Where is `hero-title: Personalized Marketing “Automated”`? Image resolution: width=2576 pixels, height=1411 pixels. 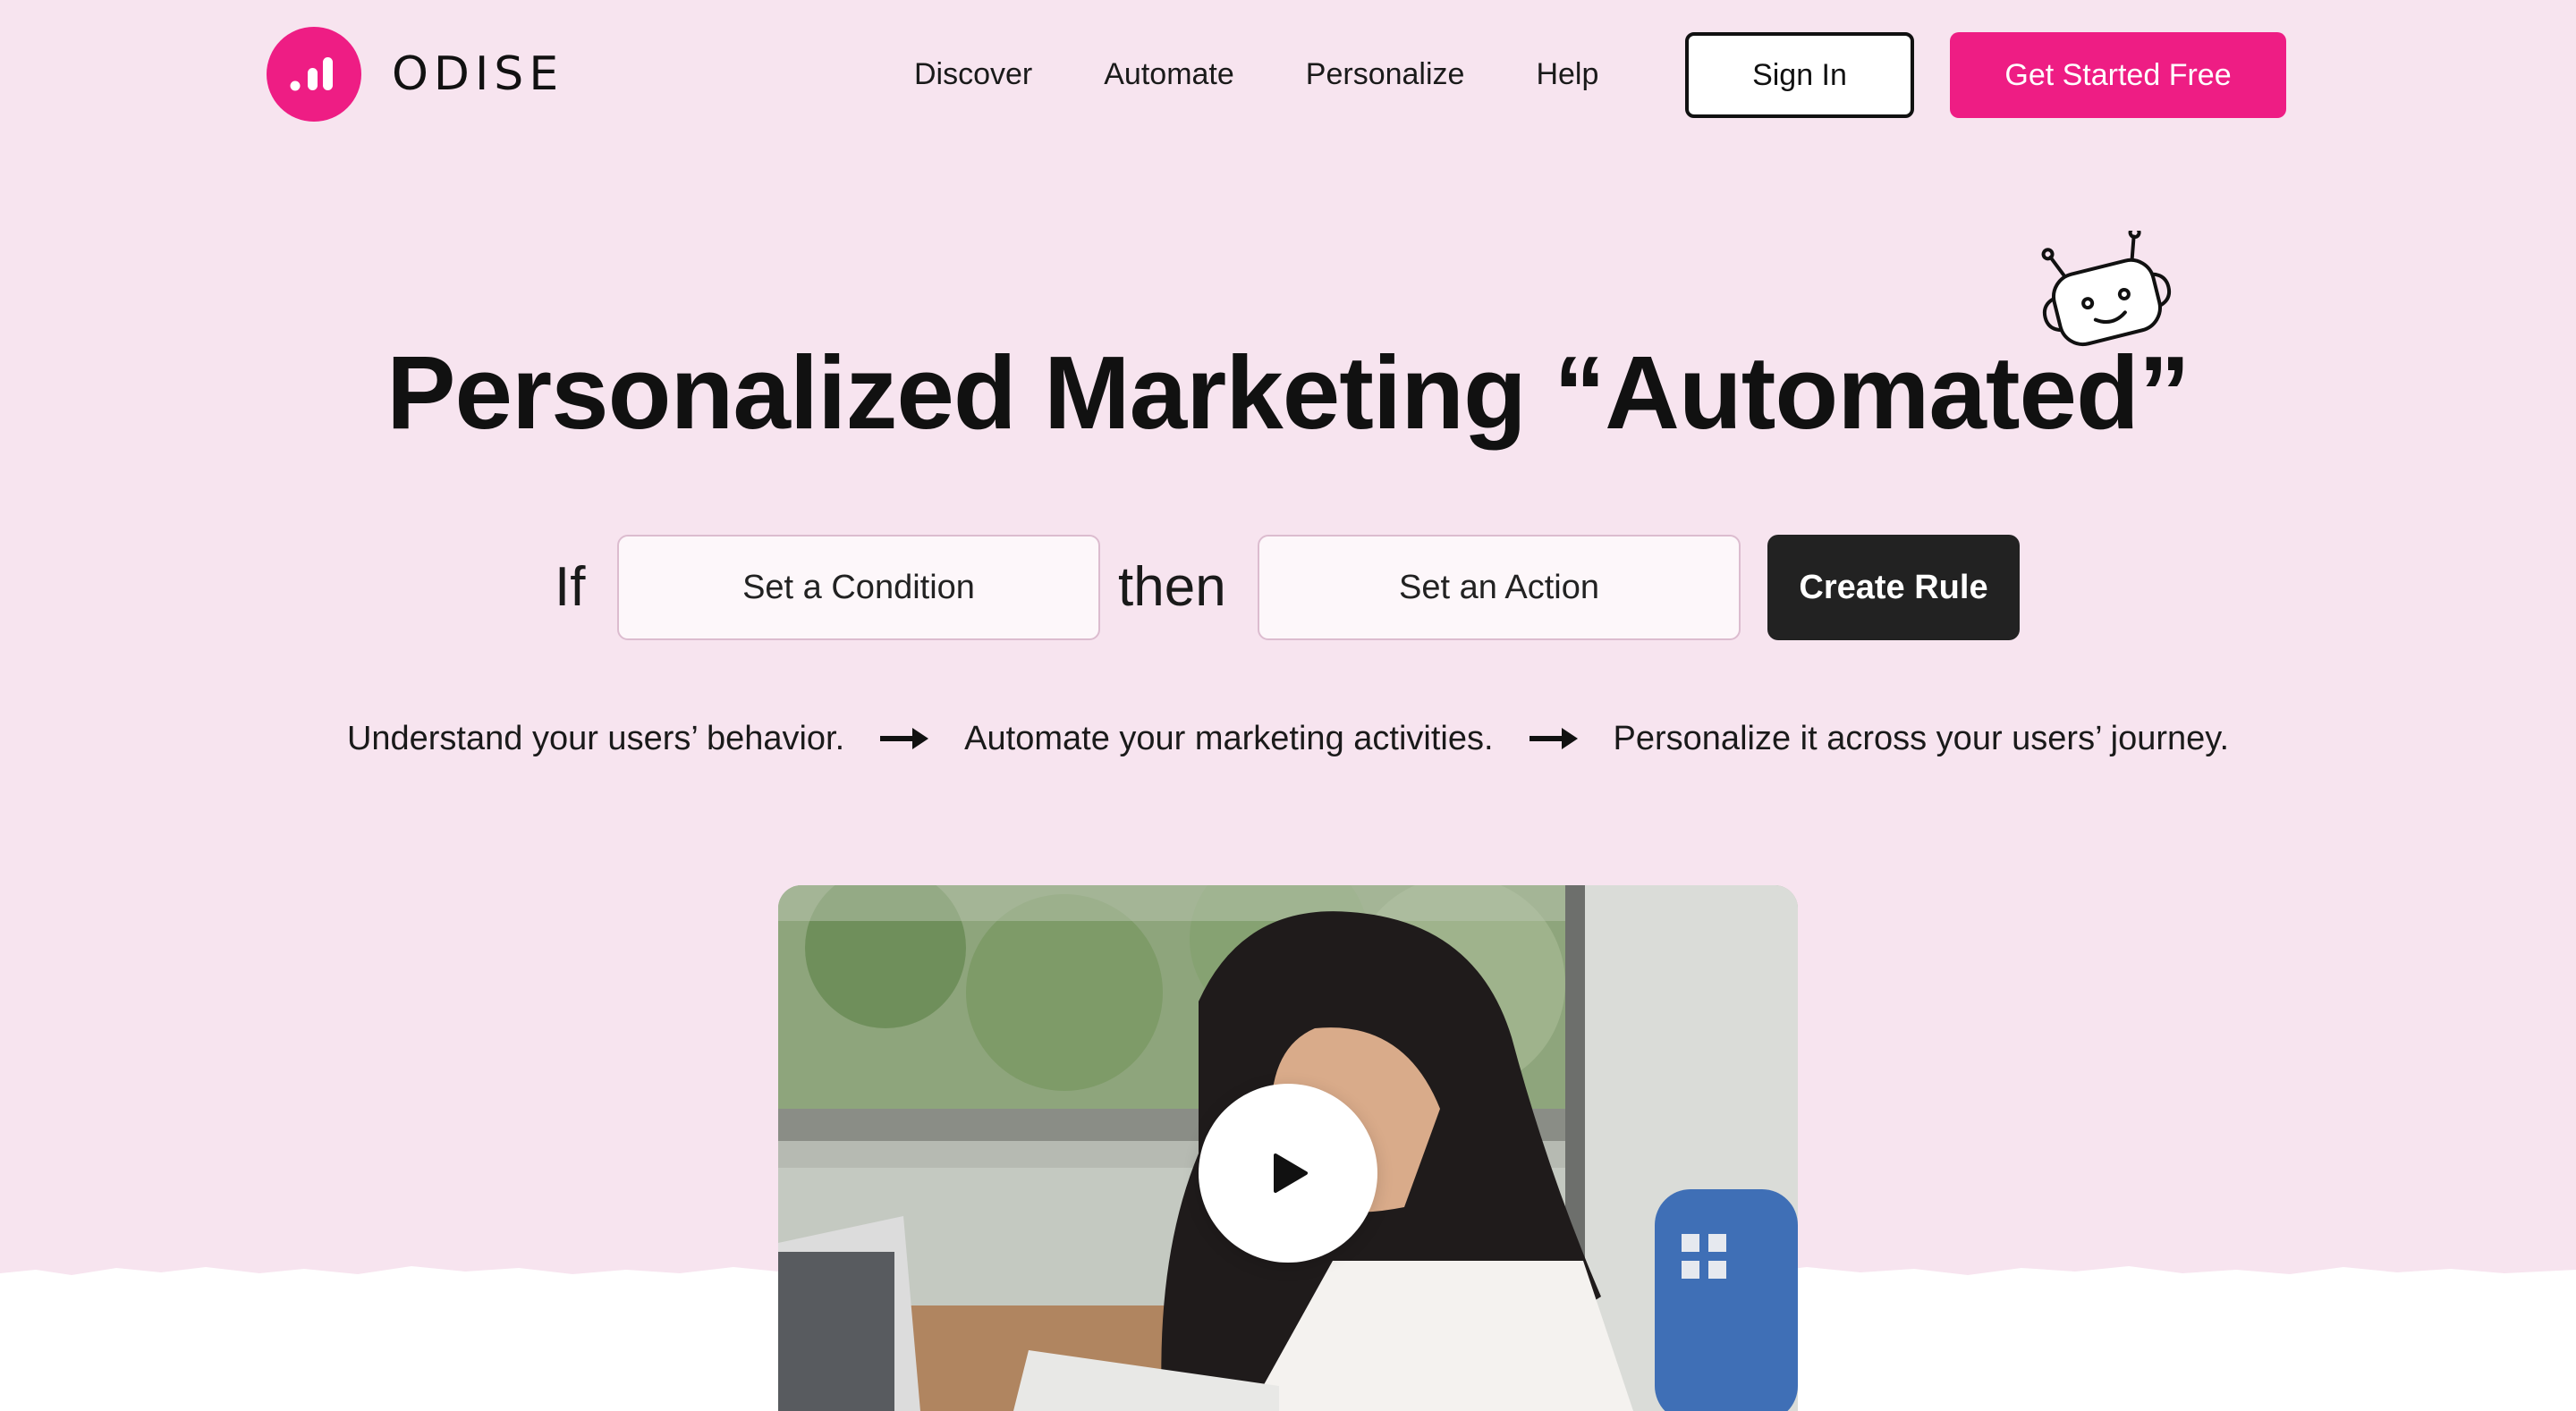 hero-title: Personalized Marketing “Automated” is located at coordinates (1288, 392).